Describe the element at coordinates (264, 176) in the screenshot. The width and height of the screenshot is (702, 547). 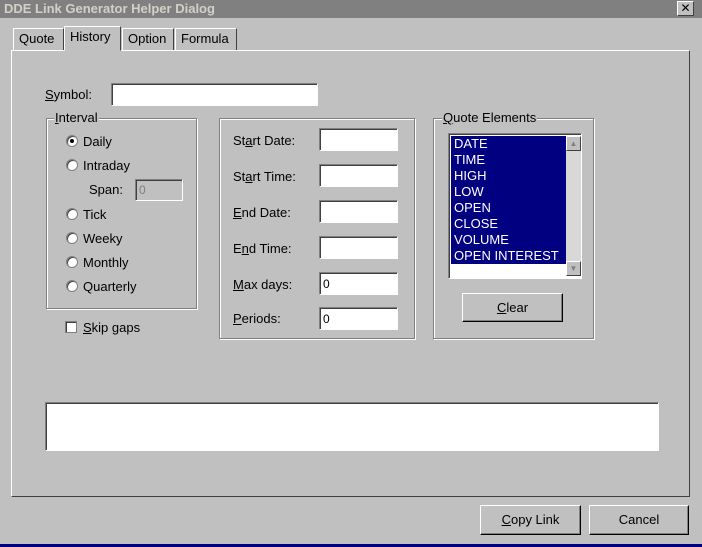
I see `start-time-label: Start Time:` at that location.